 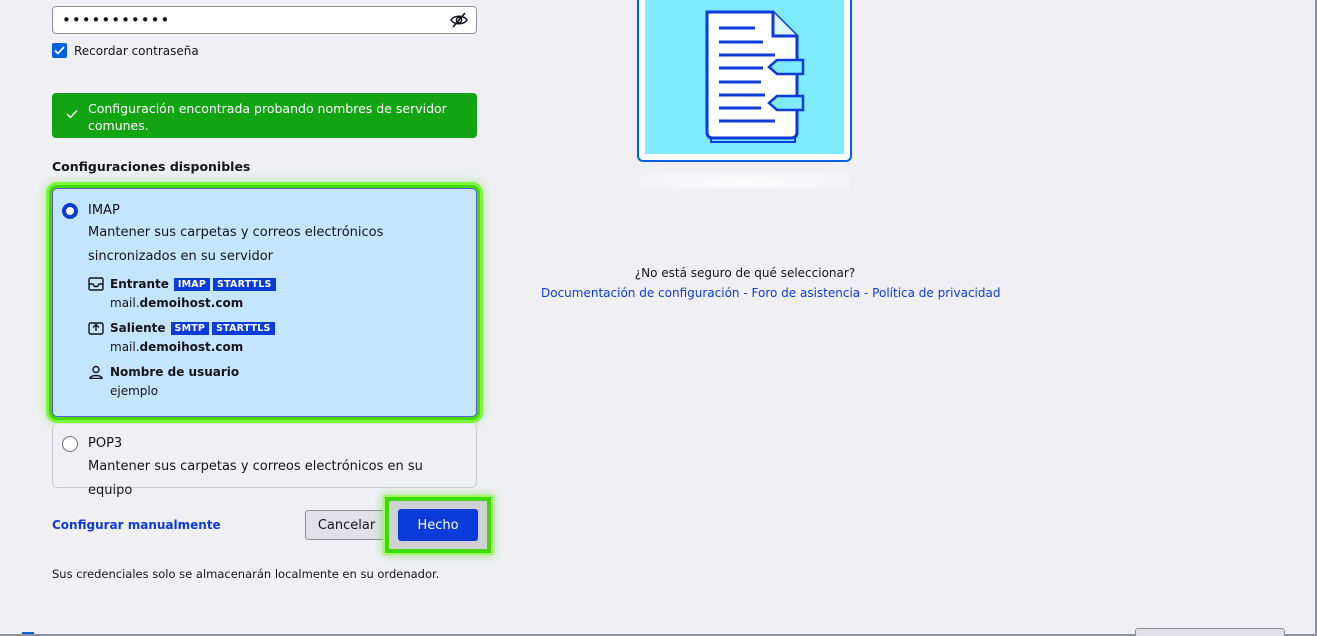 What do you see at coordinates (745, 273) in the screenshot?
I see `help-question: ¿No está seguro de qué seleccionar?` at bounding box center [745, 273].